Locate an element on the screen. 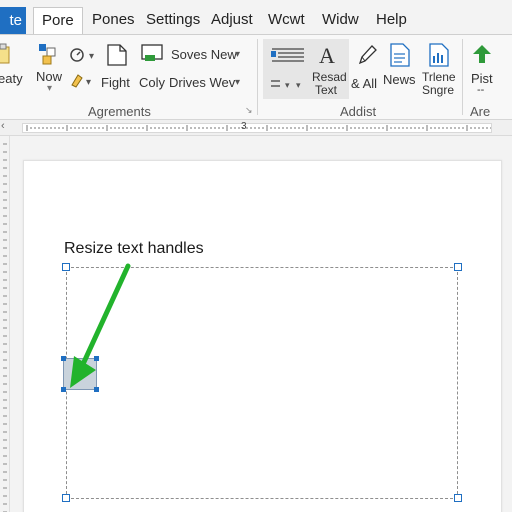 The width and height of the screenshot is (512, 512). green-arrow-icon is located at coordinates (100, 325).